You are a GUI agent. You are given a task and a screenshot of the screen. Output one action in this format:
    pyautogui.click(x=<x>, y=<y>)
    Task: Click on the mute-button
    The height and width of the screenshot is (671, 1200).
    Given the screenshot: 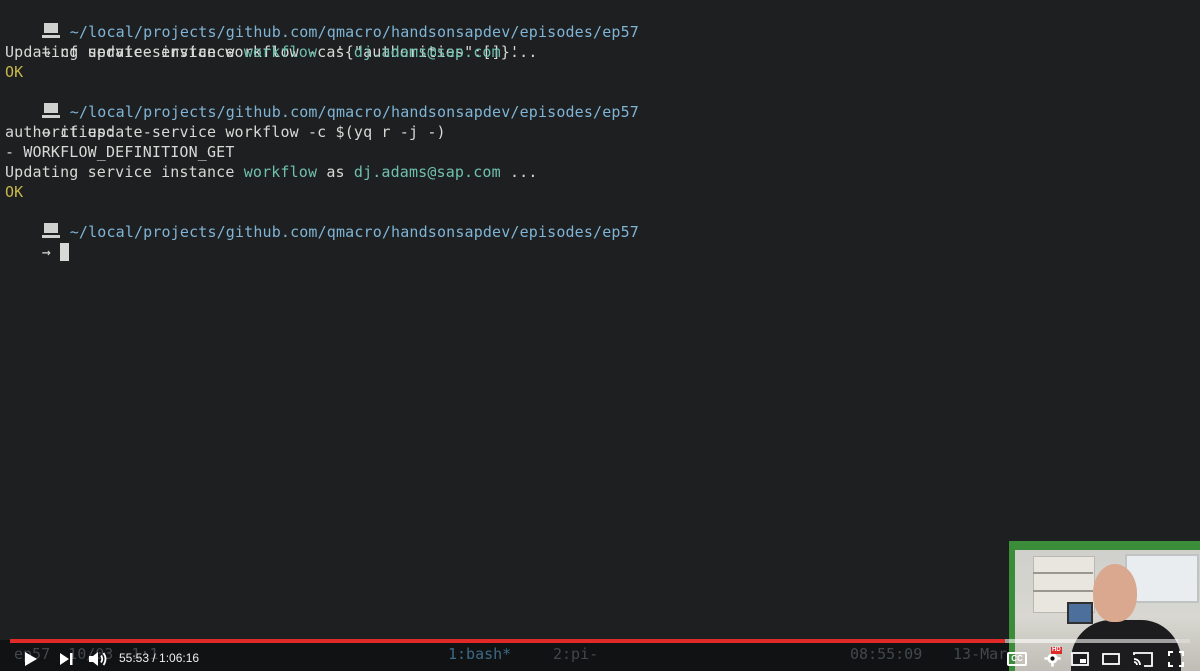 What is the action you would take?
    pyautogui.click(x=98, y=658)
    